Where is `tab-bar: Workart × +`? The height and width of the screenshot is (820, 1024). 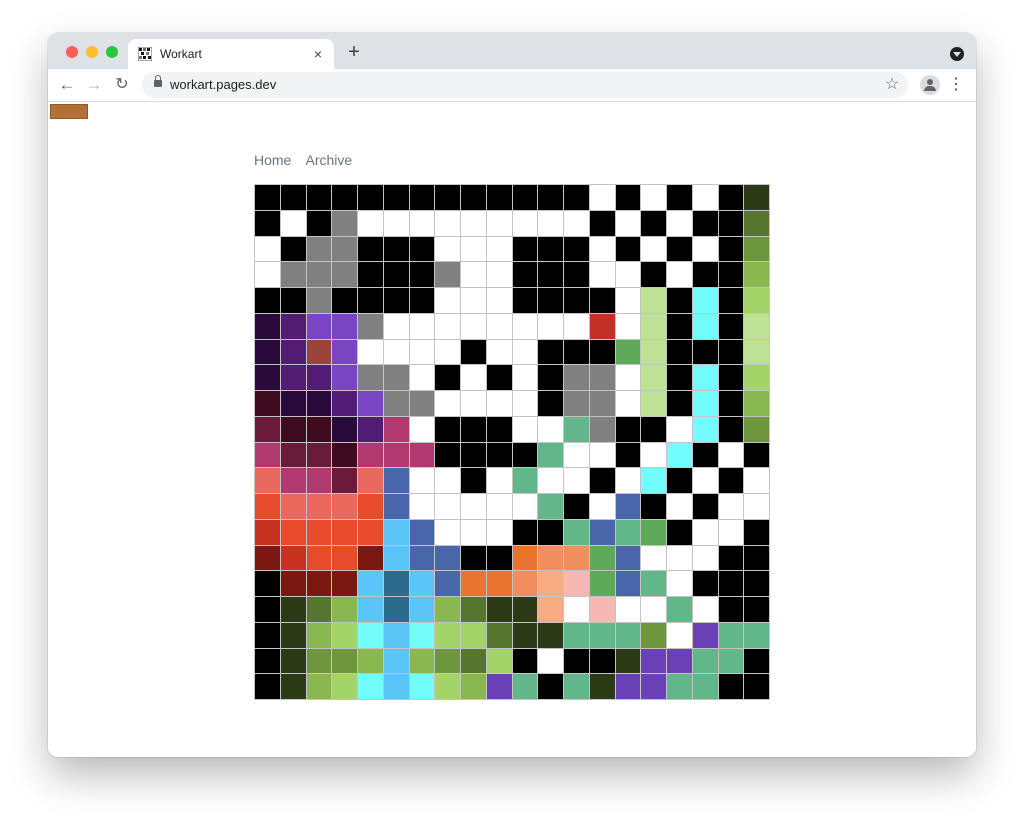 tab-bar: Workart × + is located at coordinates (512, 51).